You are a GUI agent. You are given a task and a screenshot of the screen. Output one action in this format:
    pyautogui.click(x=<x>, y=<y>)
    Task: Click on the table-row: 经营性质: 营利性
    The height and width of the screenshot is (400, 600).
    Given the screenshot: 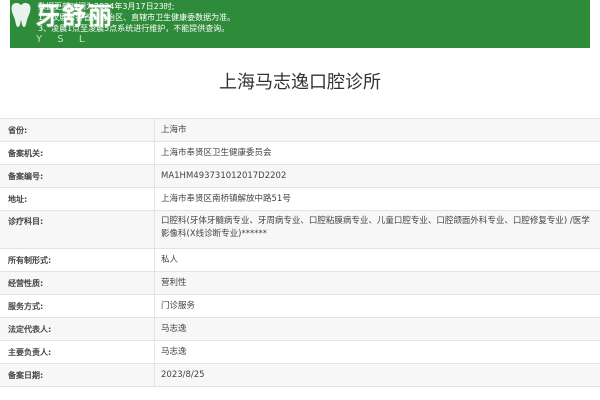 What is the action you would take?
    pyautogui.click(x=300, y=283)
    